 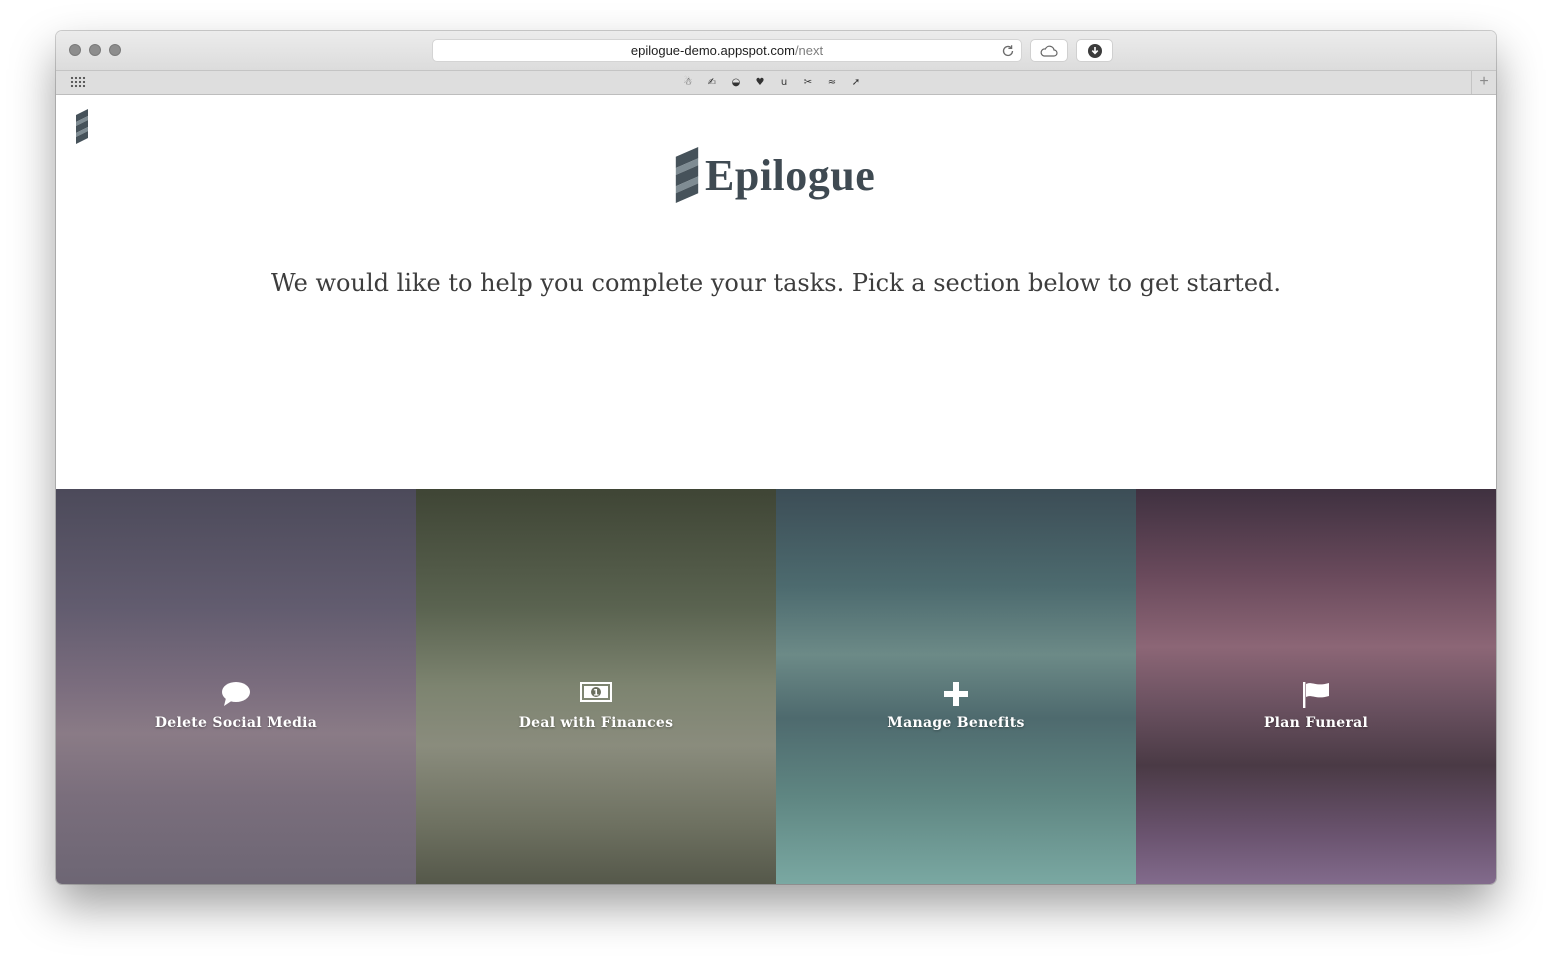 What do you see at coordinates (784, 82) in the screenshot?
I see `favorite-item: u` at bounding box center [784, 82].